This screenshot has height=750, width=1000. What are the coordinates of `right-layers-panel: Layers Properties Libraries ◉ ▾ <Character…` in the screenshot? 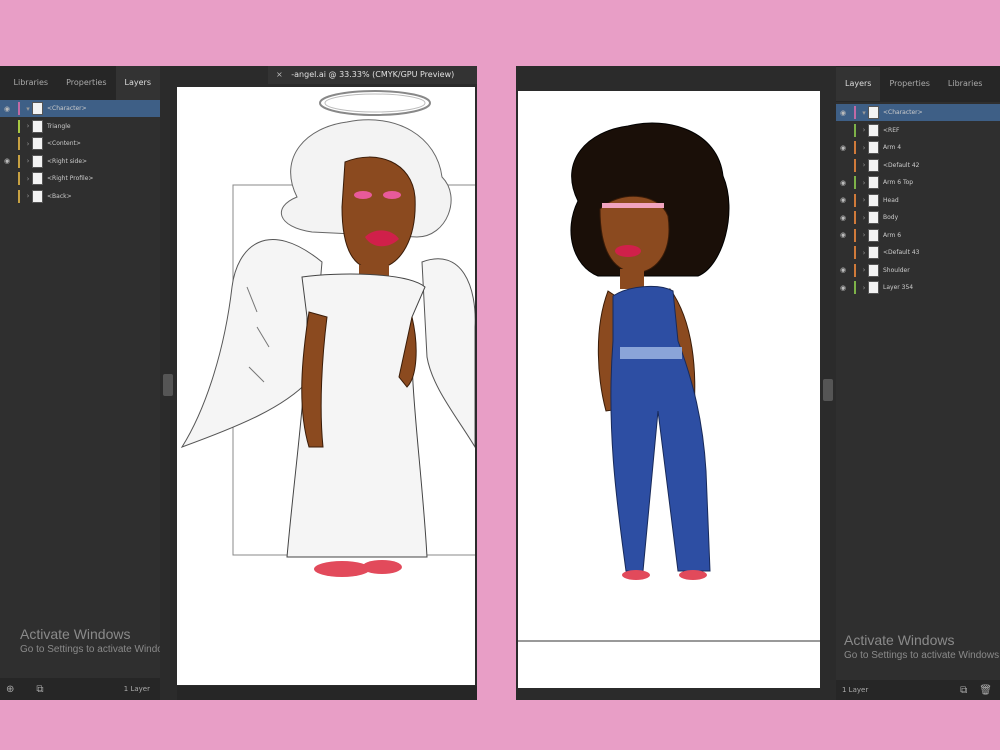 It's located at (918, 383).